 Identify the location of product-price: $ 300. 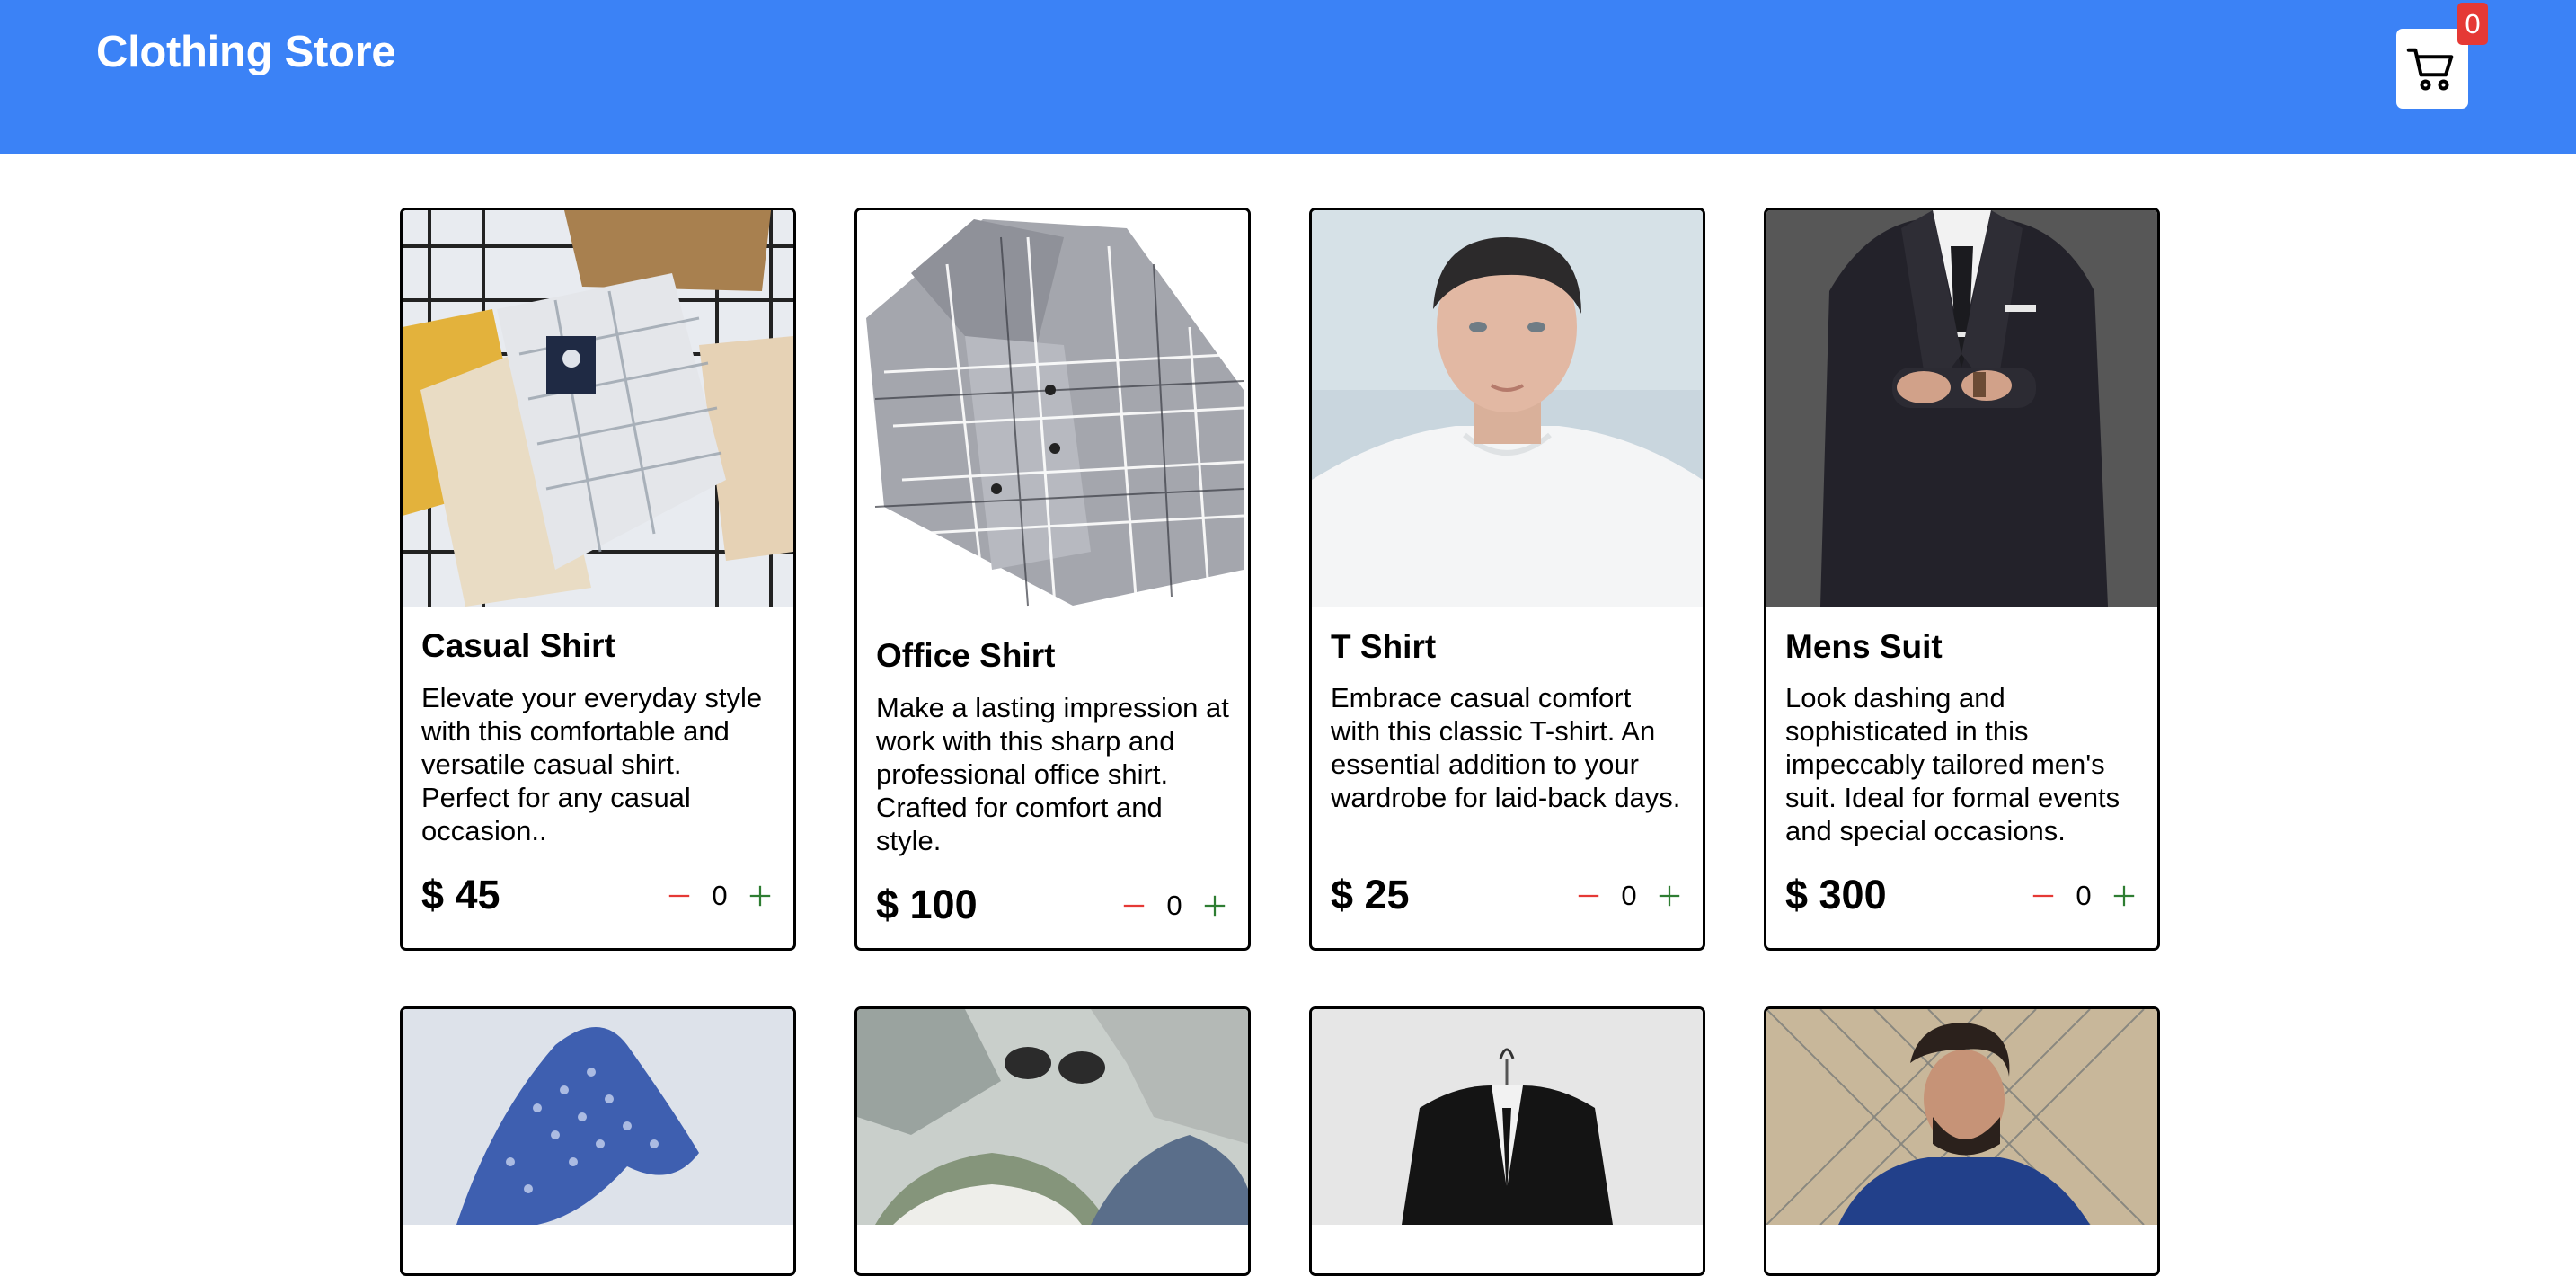
(1836, 894).